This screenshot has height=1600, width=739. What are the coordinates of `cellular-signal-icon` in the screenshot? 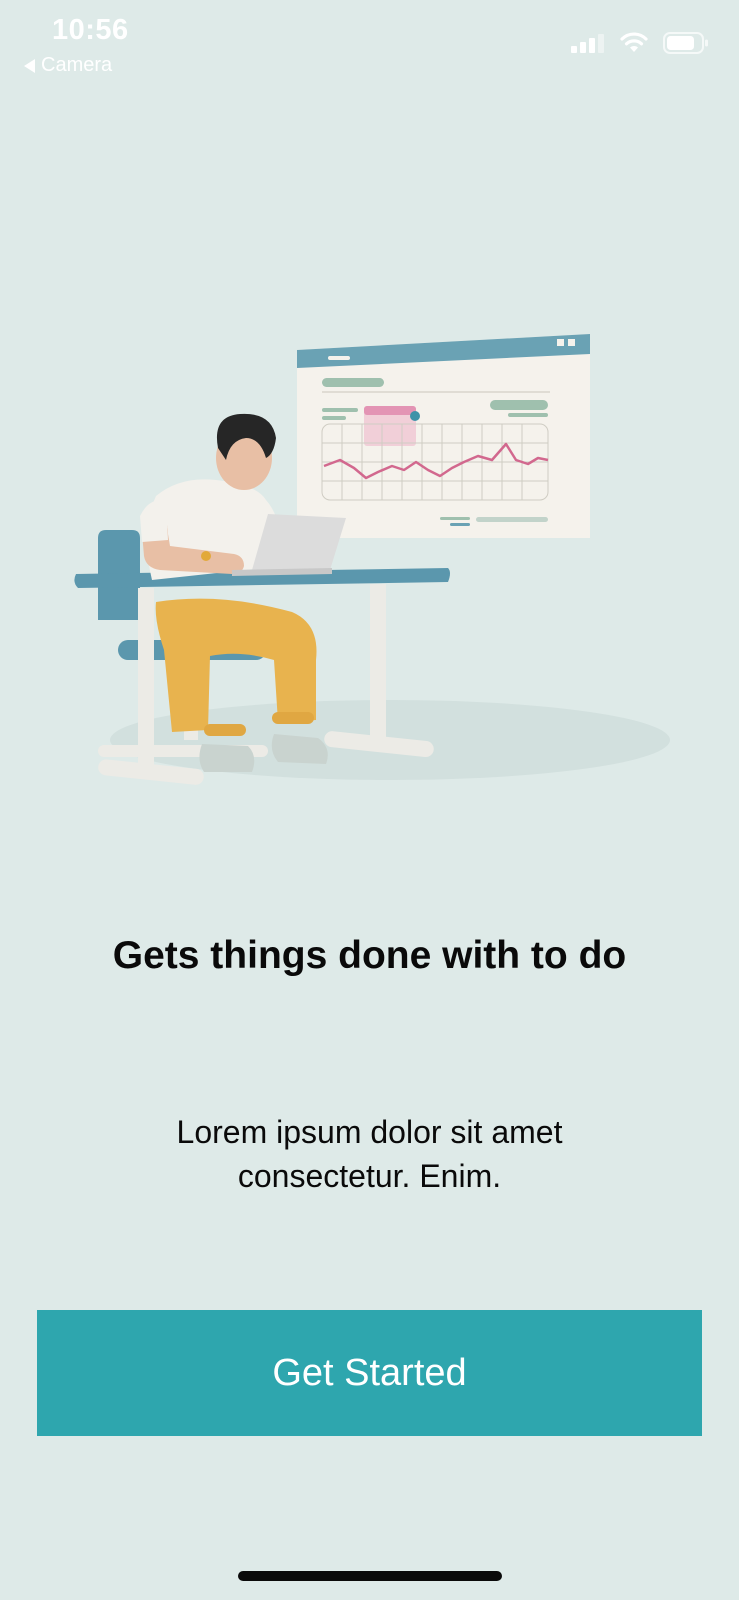 It's located at (587, 43).